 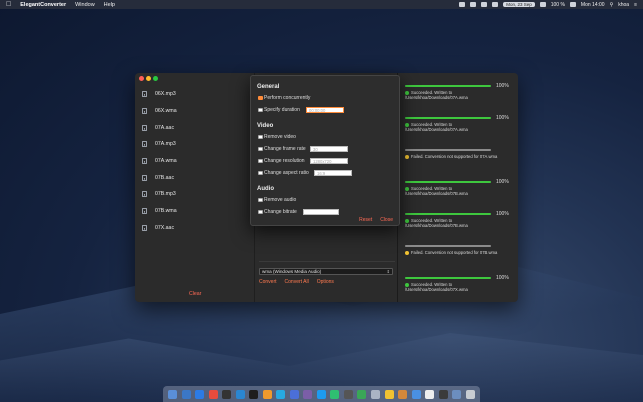 I want to click on change-resolution-option: Change resolution, so click(x=281, y=161).